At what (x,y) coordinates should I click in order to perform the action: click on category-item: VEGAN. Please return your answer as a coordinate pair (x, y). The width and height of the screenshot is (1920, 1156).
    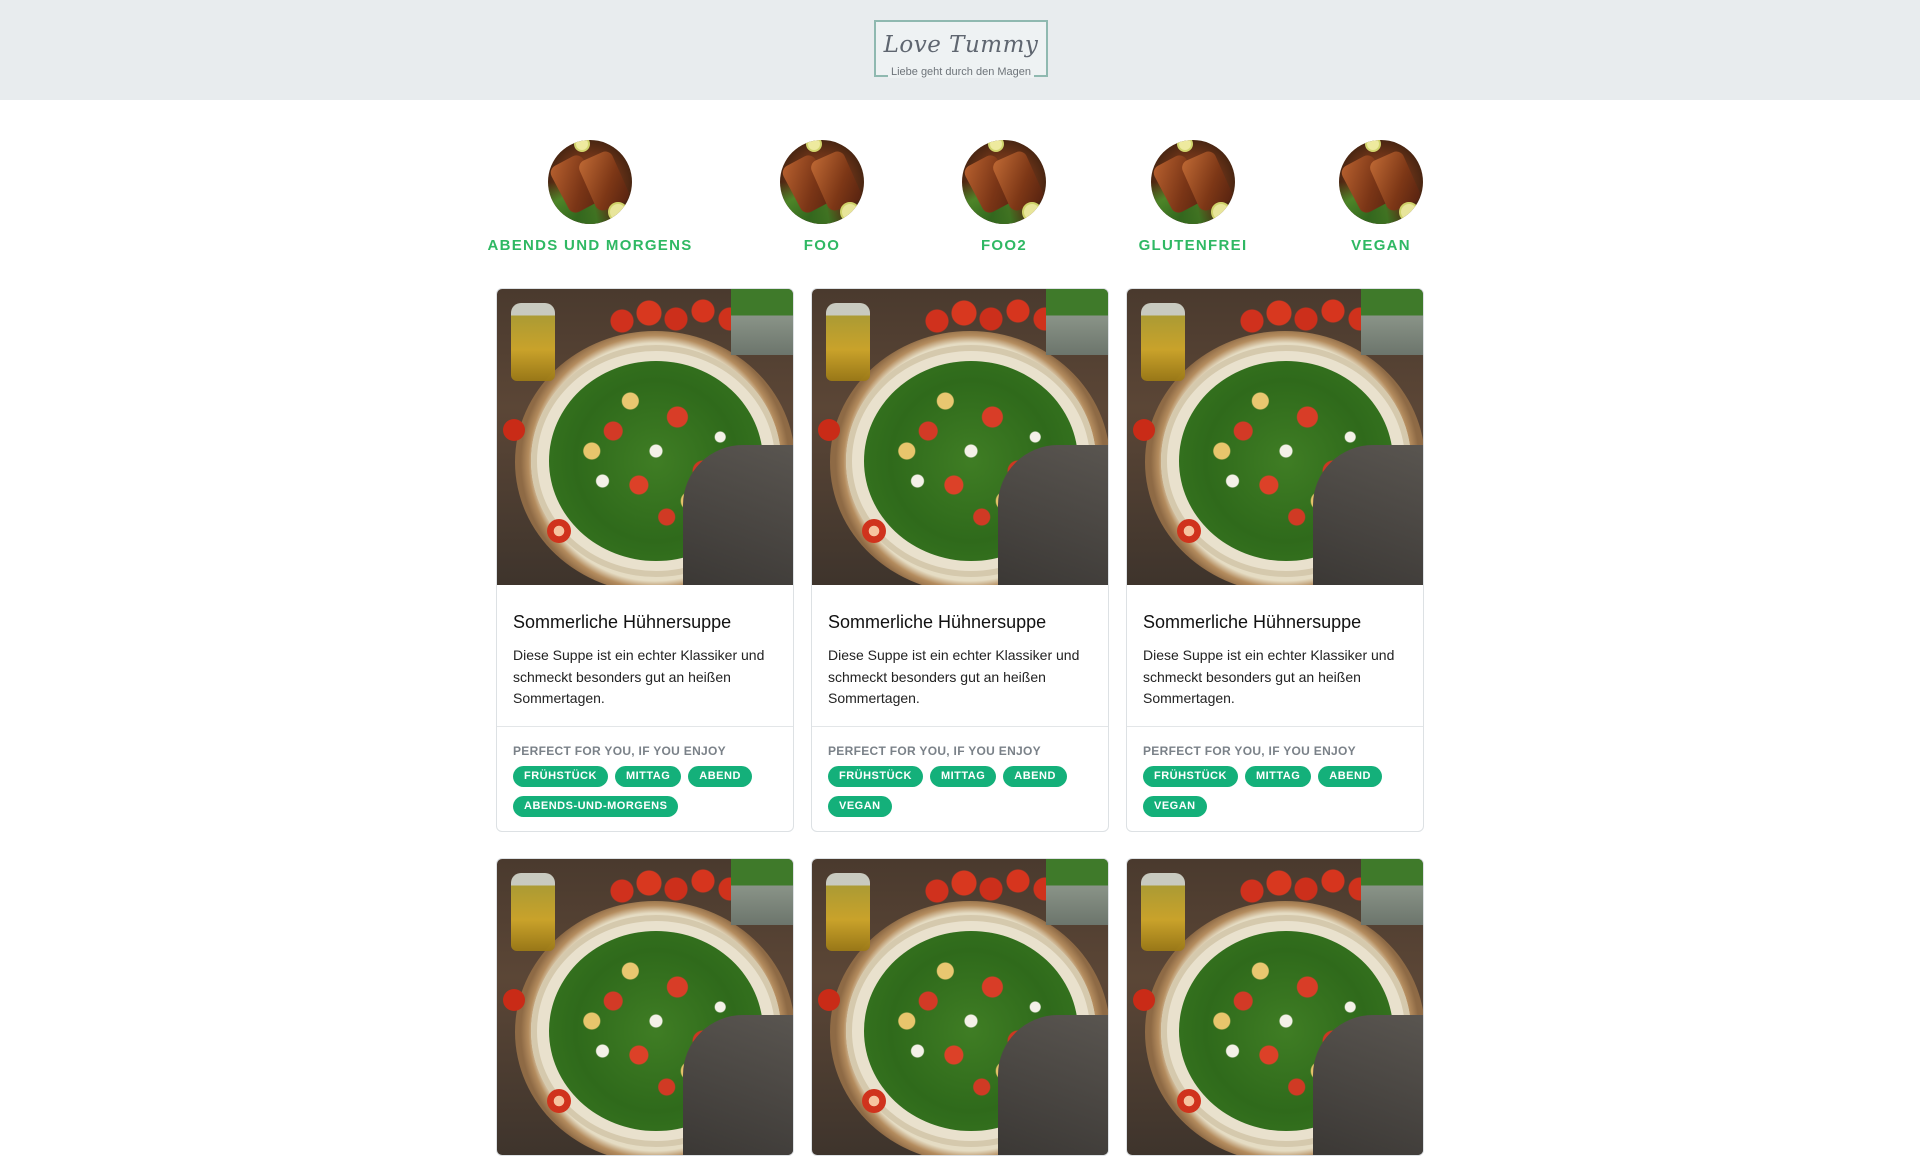
    Looking at the image, I should click on (1381, 197).